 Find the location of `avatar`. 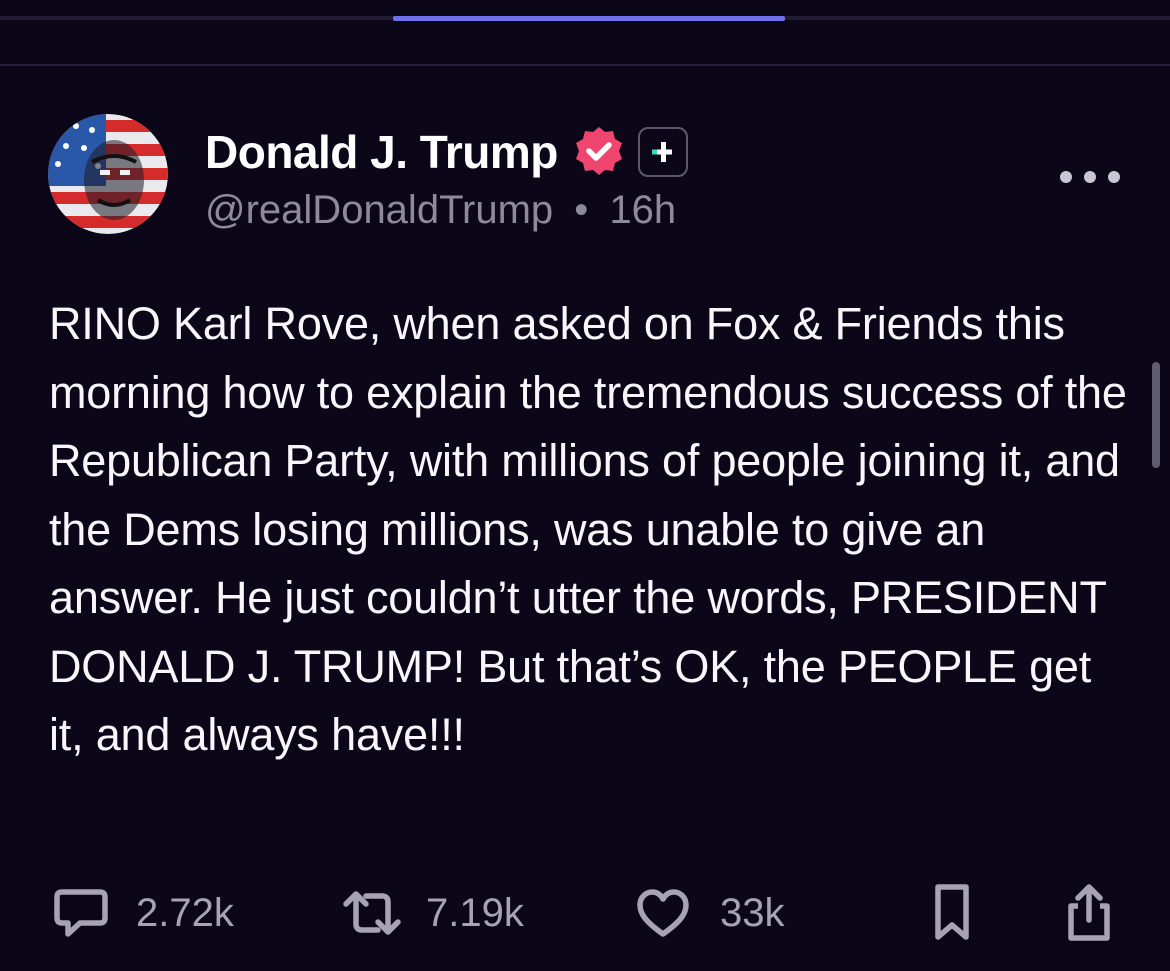

avatar is located at coordinates (108, 174).